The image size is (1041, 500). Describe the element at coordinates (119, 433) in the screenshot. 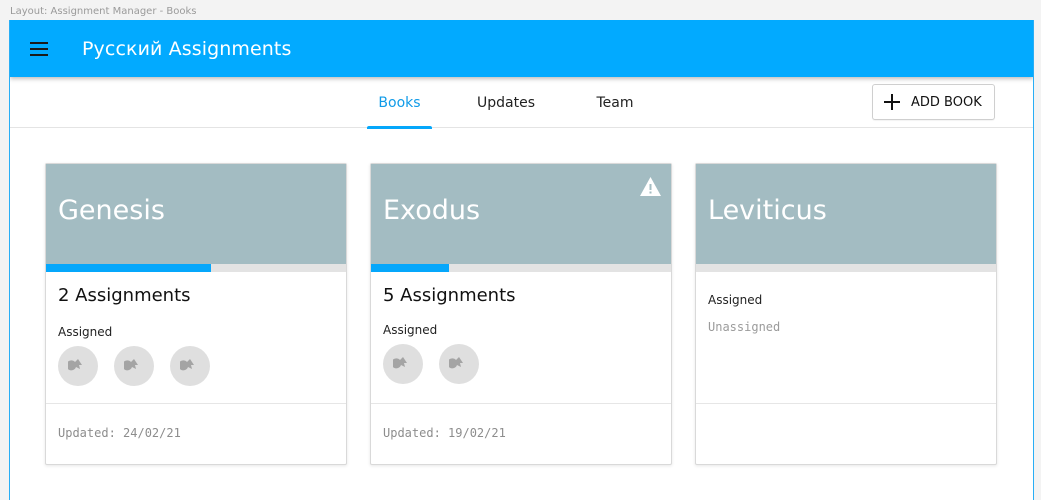

I see `updated-date: Updated: 24/02/21` at that location.